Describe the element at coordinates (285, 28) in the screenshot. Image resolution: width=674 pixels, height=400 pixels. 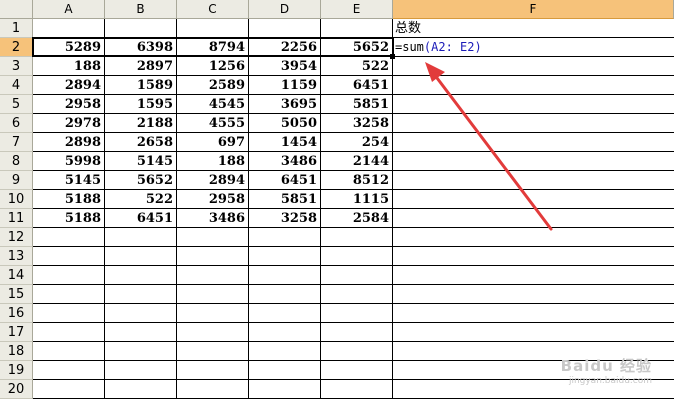
I see `cell-d1` at that location.